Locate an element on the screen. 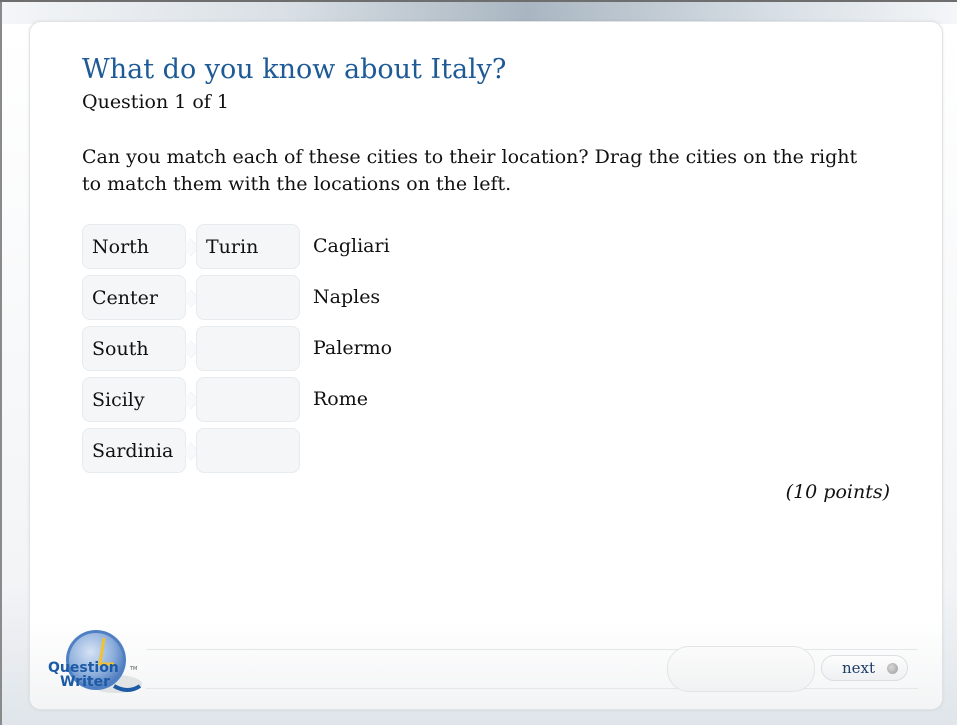 The width and height of the screenshot is (957, 725). points-label: (10 points) is located at coordinates (837, 492).